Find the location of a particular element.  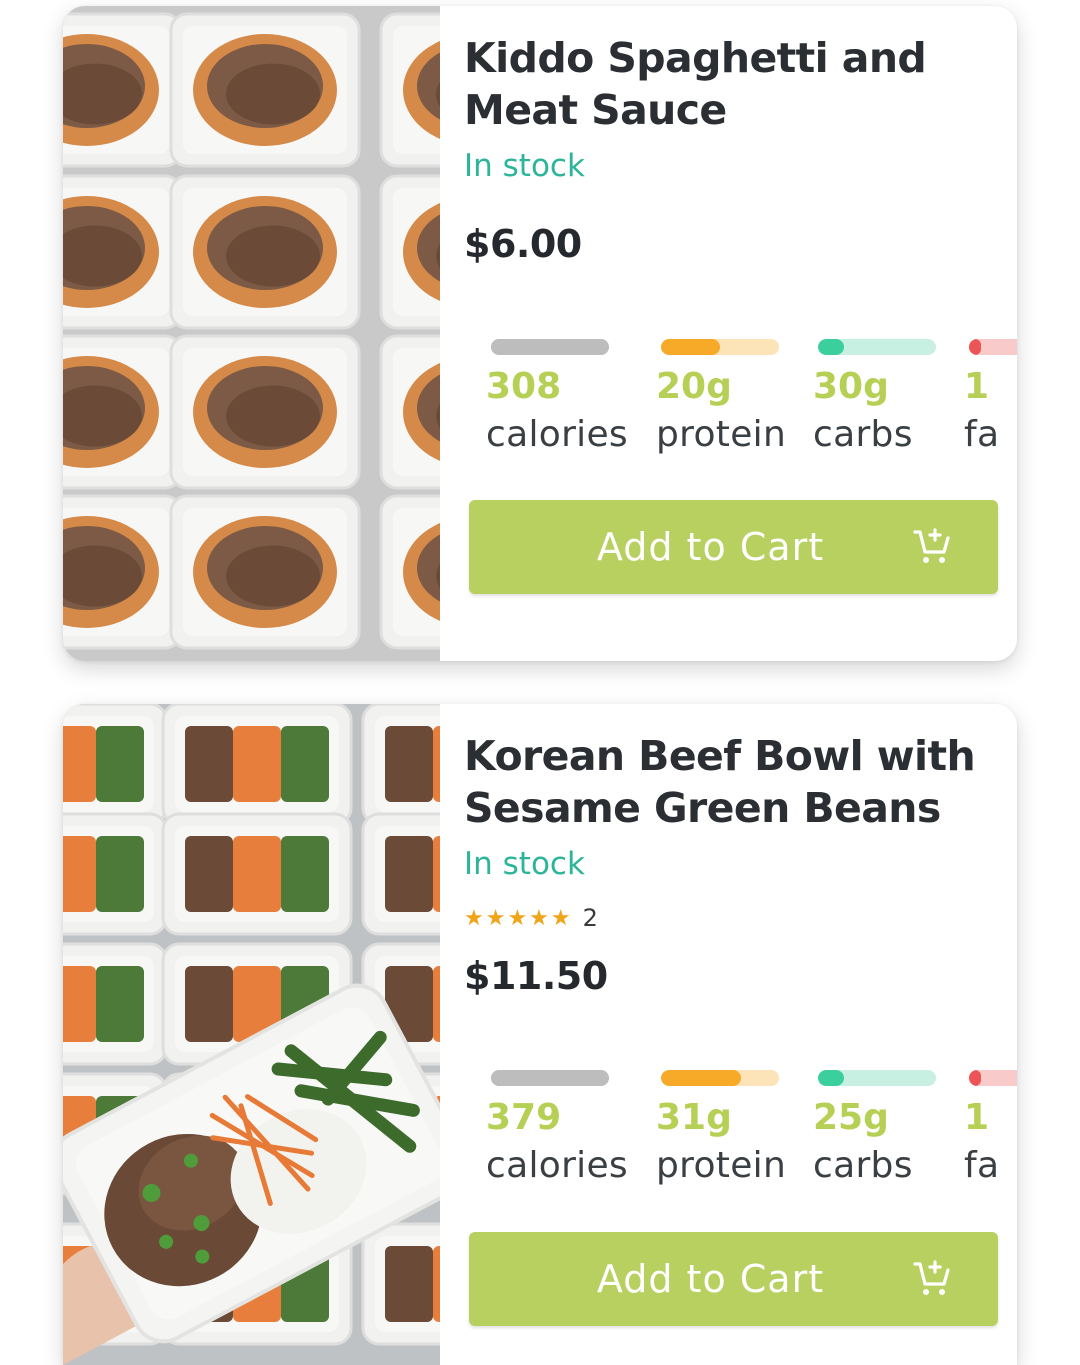

macro-summary: 379 calories 31g protein 25g carbs 1 fa is located at coordinates (751, 1135).